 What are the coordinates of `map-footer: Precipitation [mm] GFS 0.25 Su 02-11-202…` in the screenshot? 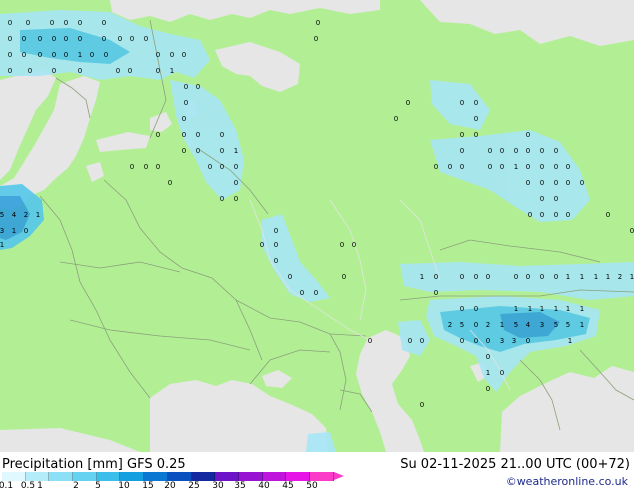 It's located at (317, 471).